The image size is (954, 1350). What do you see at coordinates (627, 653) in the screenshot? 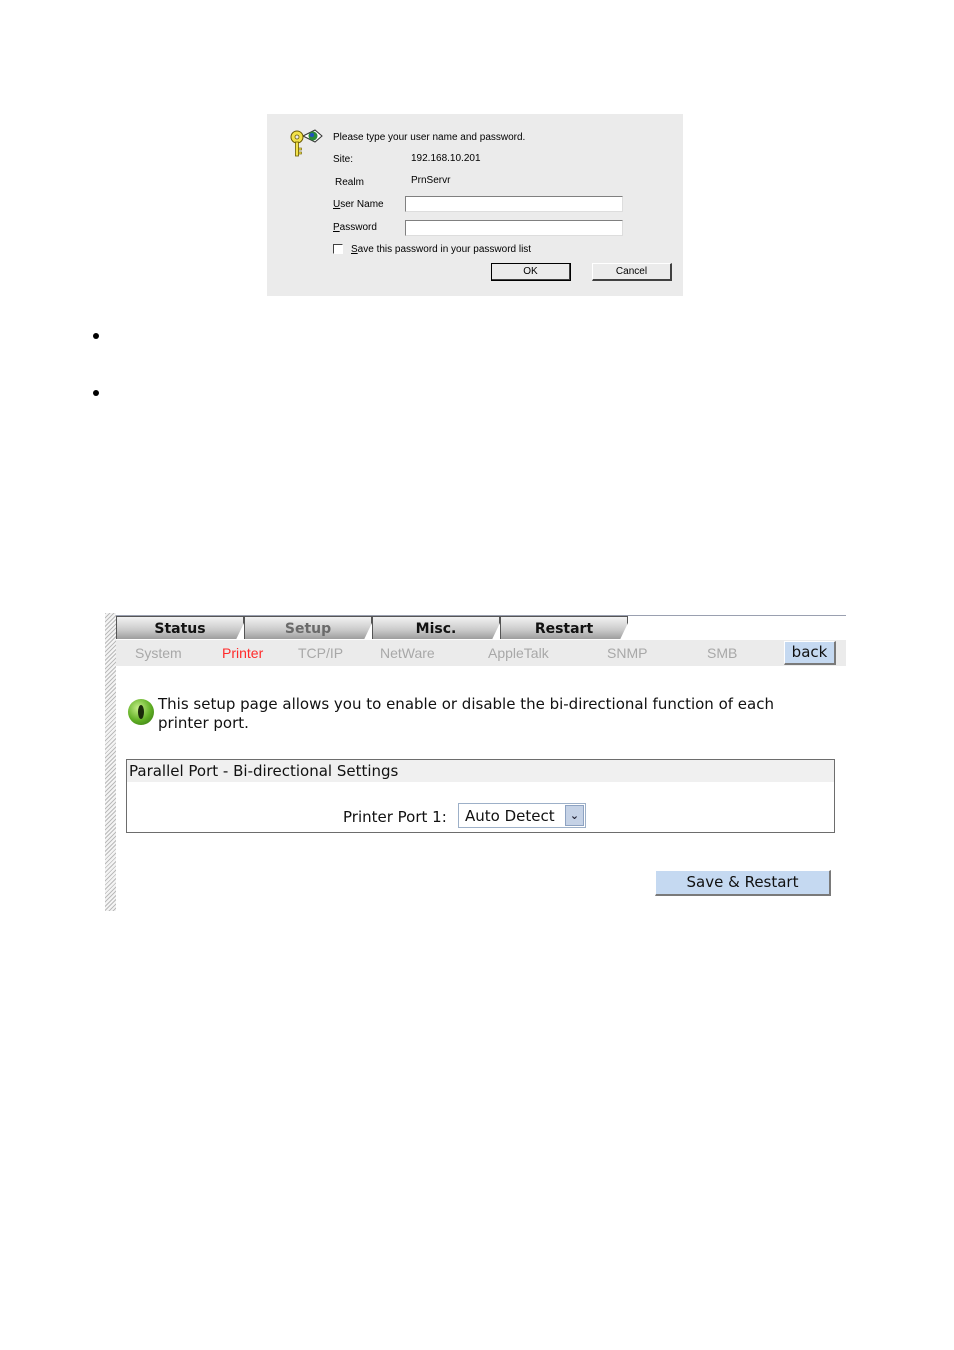
I see `subnav-snmp: SNMP` at bounding box center [627, 653].